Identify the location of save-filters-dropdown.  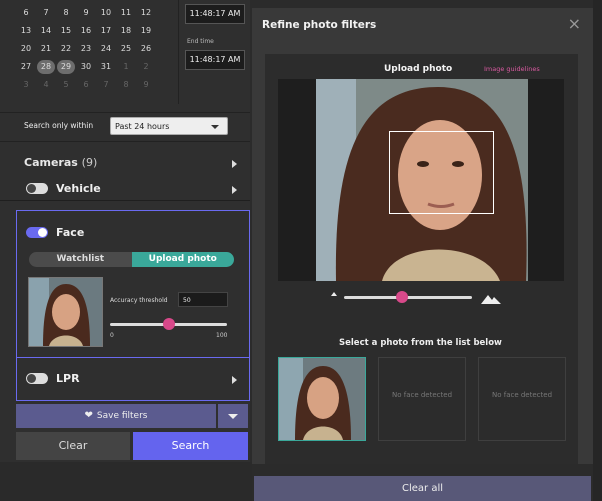
(233, 416).